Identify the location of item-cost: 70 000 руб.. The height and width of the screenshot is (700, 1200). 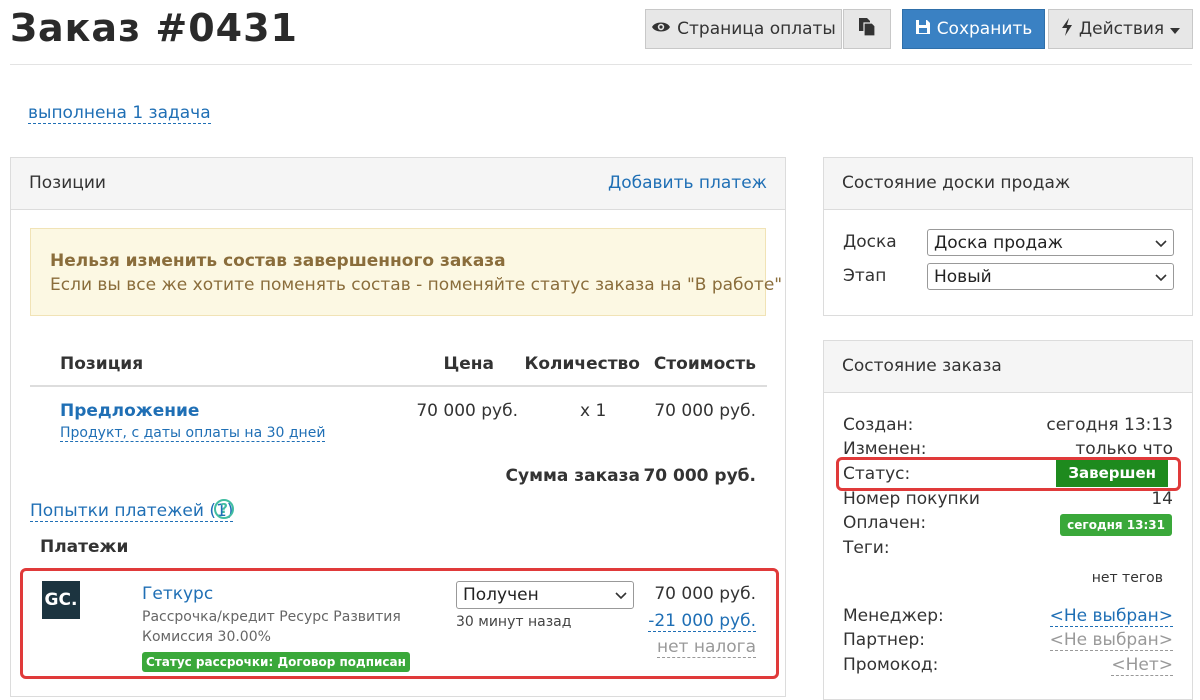
(705, 411).